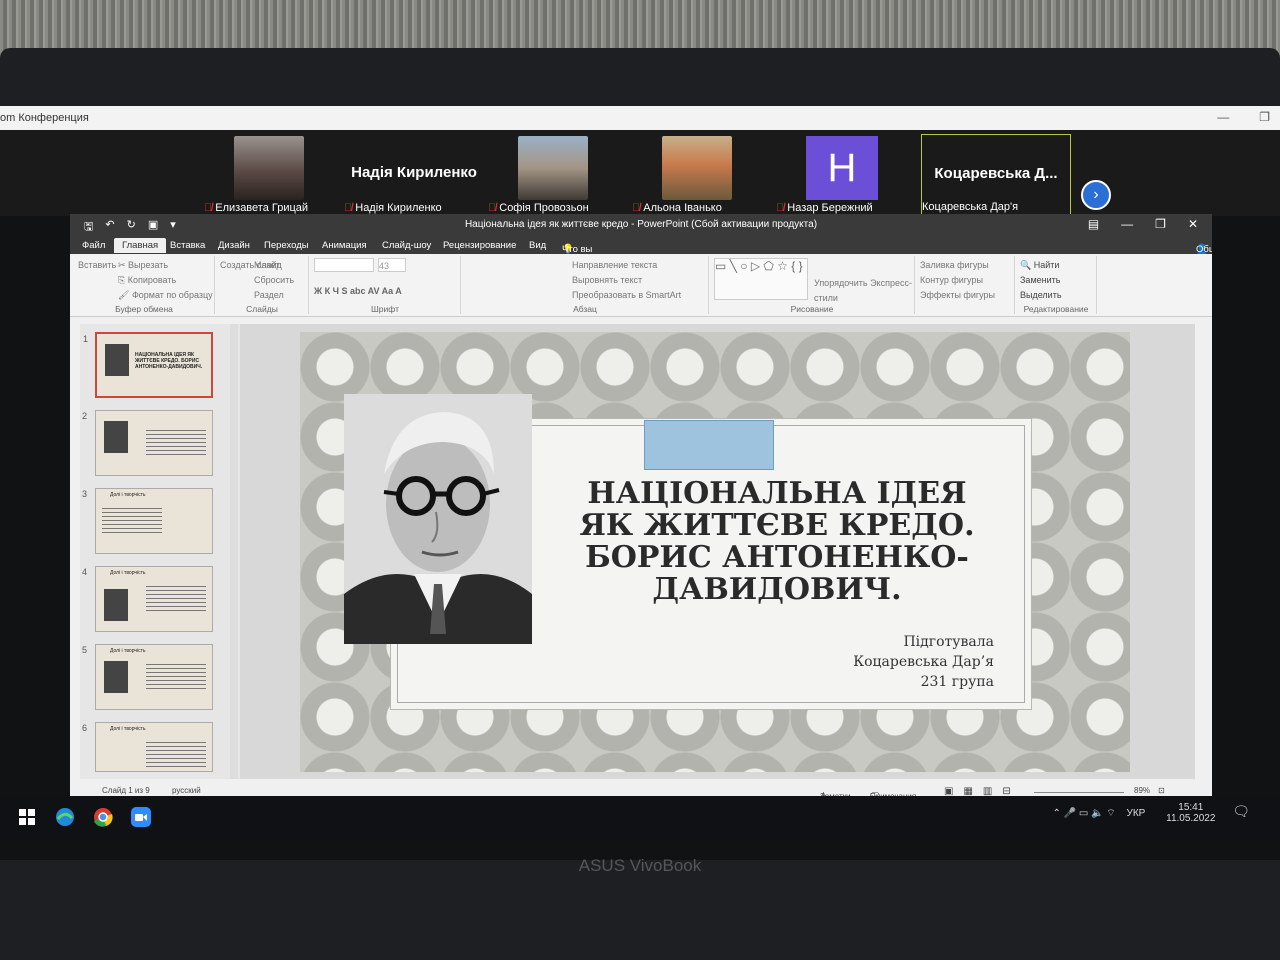  What do you see at coordinates (141, 817) in the screenshot?
I see `zoom-app-icon` at bounding box center [141, 817].